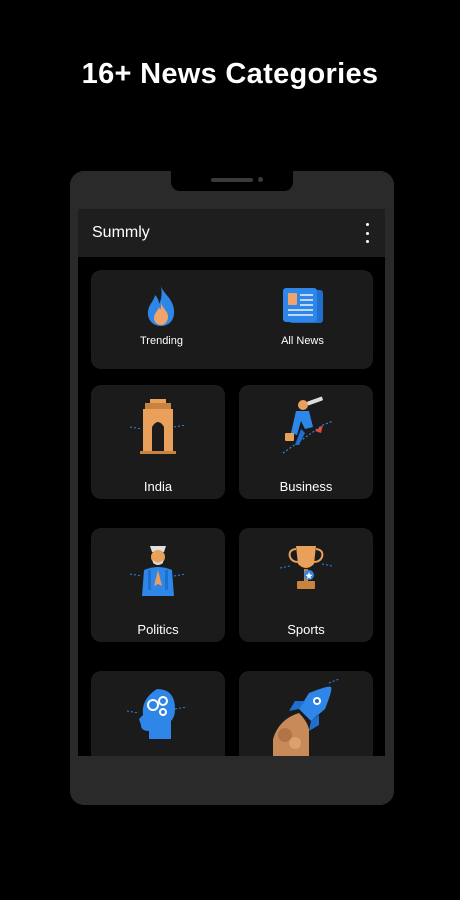  I want to click on category-card-technology, so click(306, 713).